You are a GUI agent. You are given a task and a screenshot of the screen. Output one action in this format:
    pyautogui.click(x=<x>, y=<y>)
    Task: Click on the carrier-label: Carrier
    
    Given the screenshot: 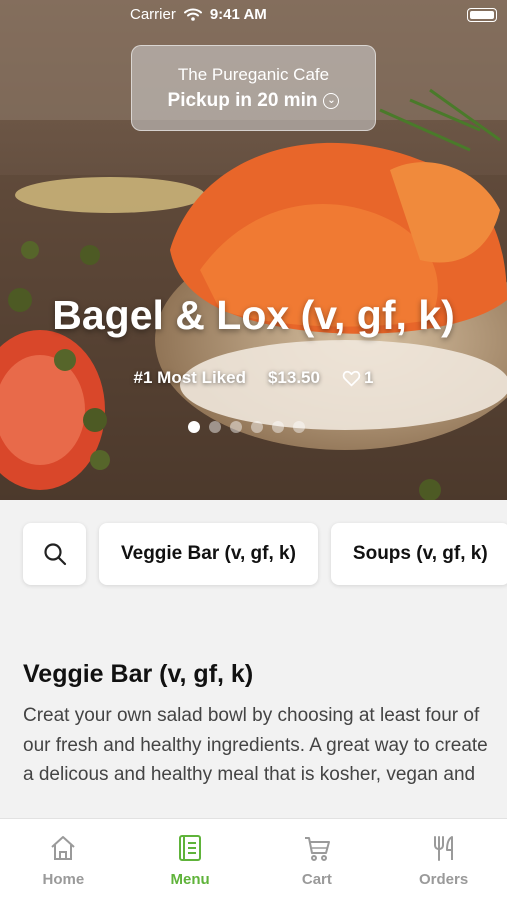 What is the action you would take?
    pyautogui.click(x=153, y=14)
    